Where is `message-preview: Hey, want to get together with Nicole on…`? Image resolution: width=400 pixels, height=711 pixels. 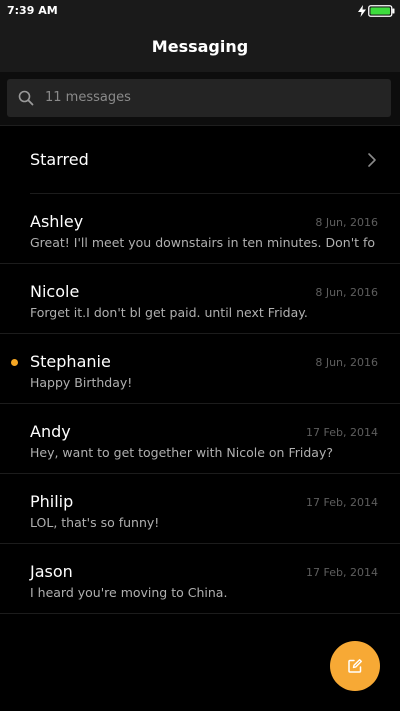 message-preview: Hey, want to get together with Nicole on… is located at coordinates (181, 452).